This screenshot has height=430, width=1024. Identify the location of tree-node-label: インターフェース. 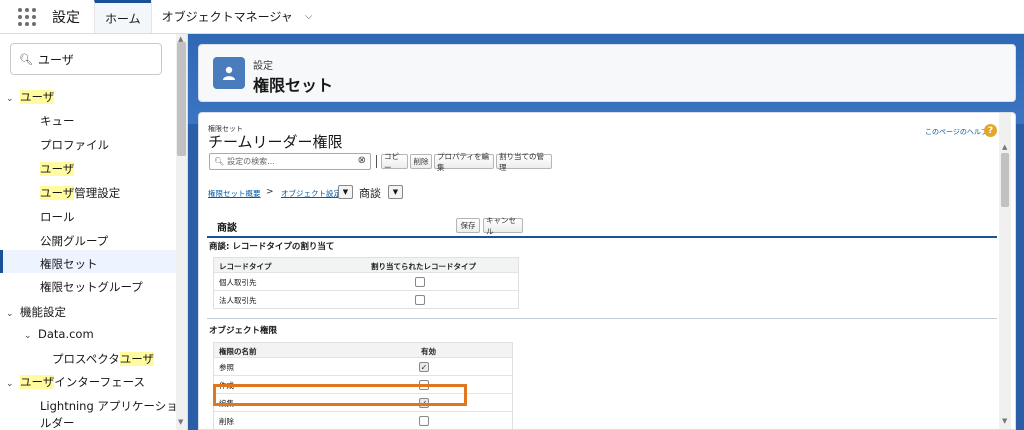
(100, 382).